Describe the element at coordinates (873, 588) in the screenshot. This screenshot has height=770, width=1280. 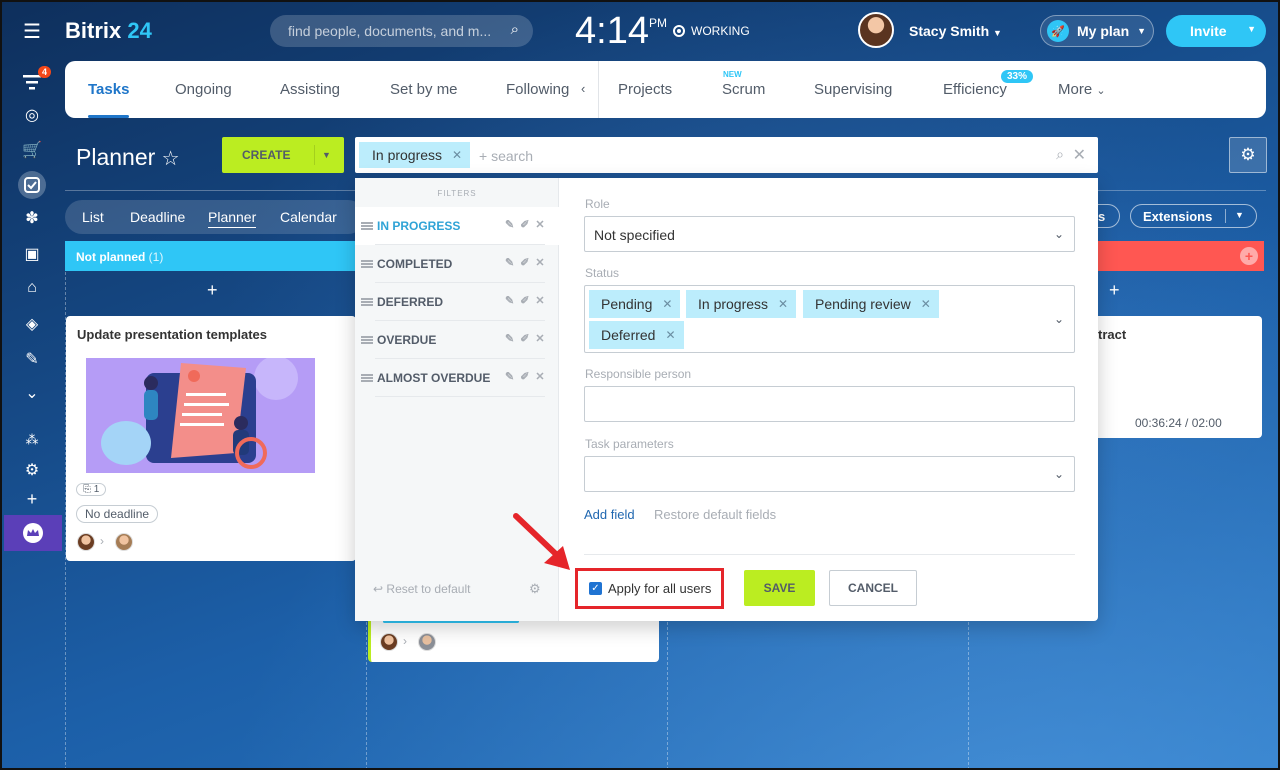
I see `cancel-button: CANCEL` at that location.